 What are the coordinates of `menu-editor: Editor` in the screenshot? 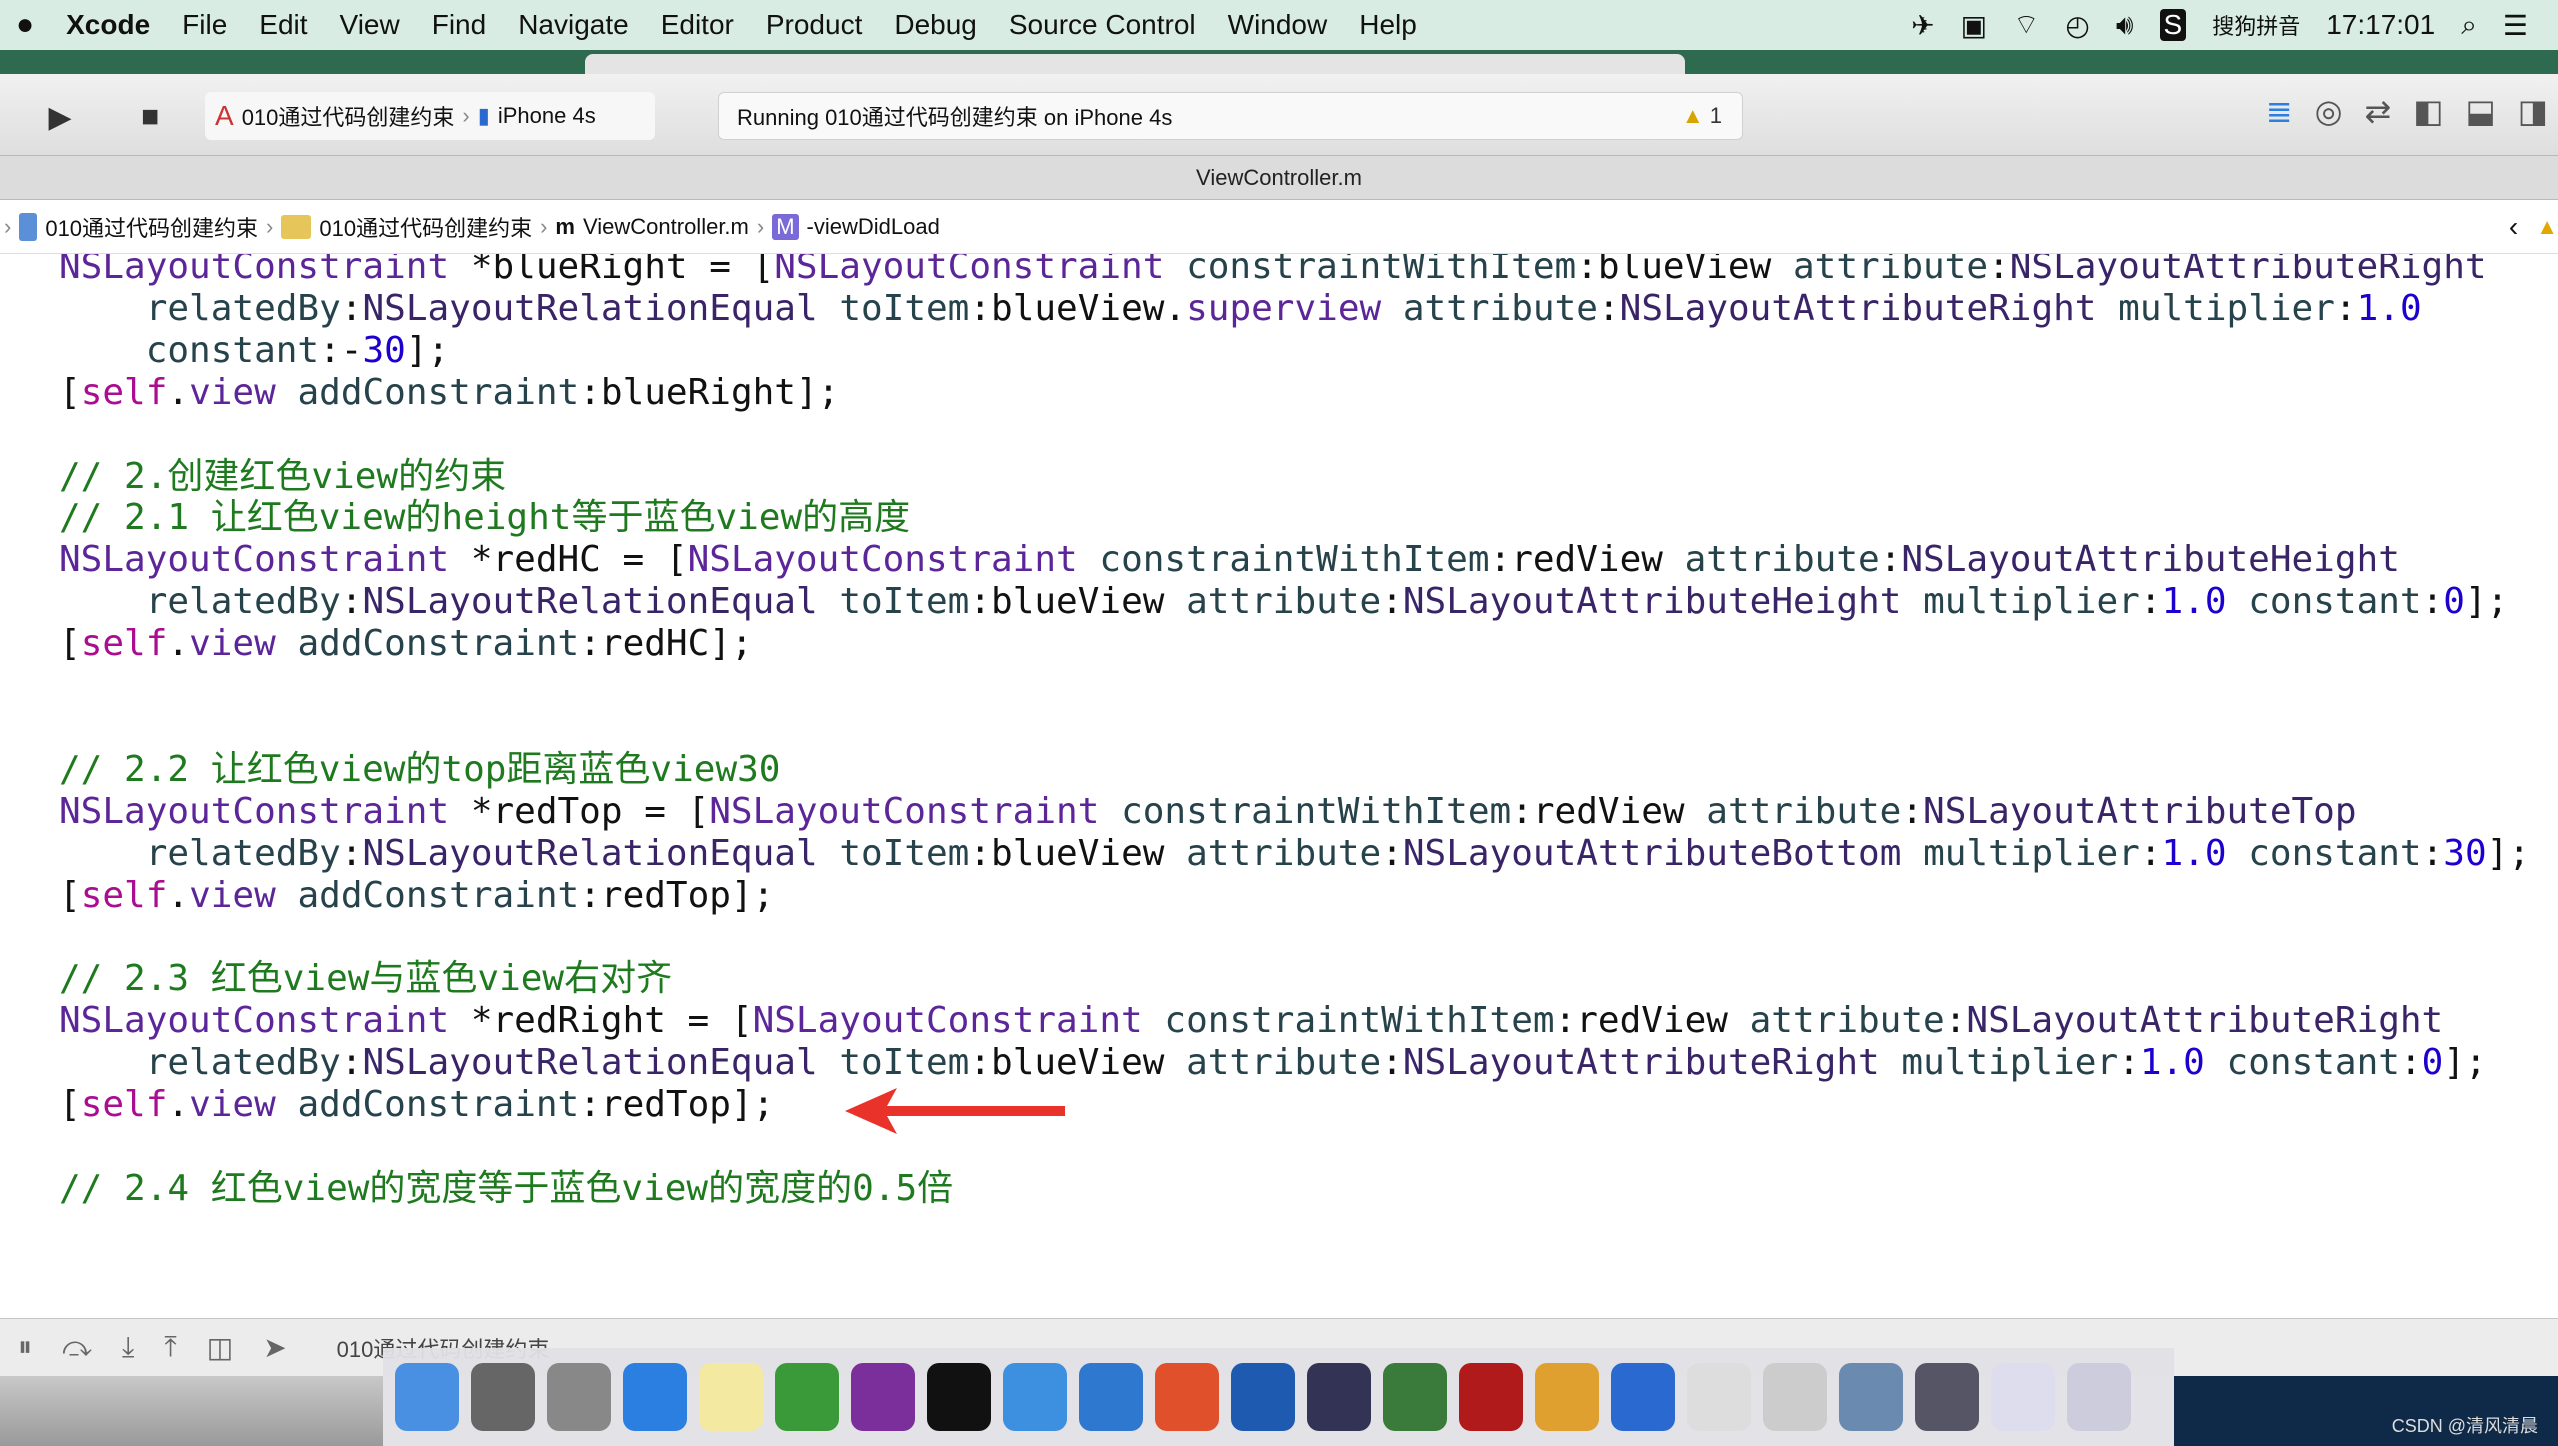 It's located at (697, 25).